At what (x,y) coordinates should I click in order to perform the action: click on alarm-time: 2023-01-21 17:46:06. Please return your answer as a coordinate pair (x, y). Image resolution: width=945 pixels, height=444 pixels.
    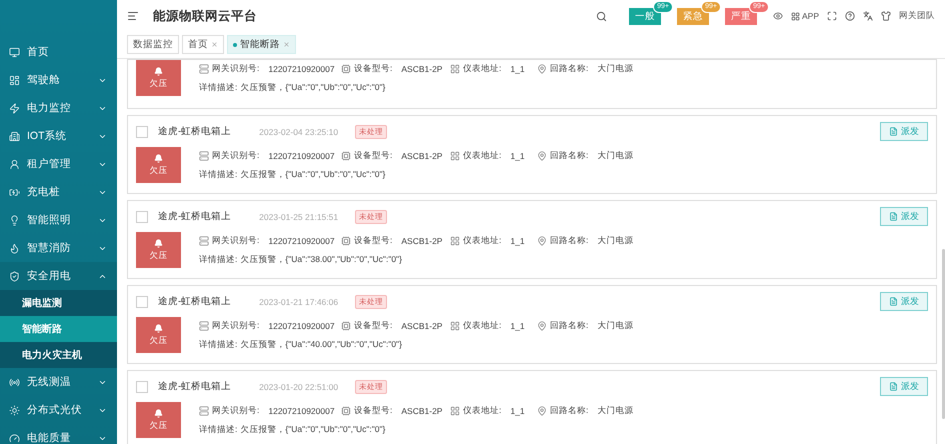
    Looking at the image, I should click on (299, 301).